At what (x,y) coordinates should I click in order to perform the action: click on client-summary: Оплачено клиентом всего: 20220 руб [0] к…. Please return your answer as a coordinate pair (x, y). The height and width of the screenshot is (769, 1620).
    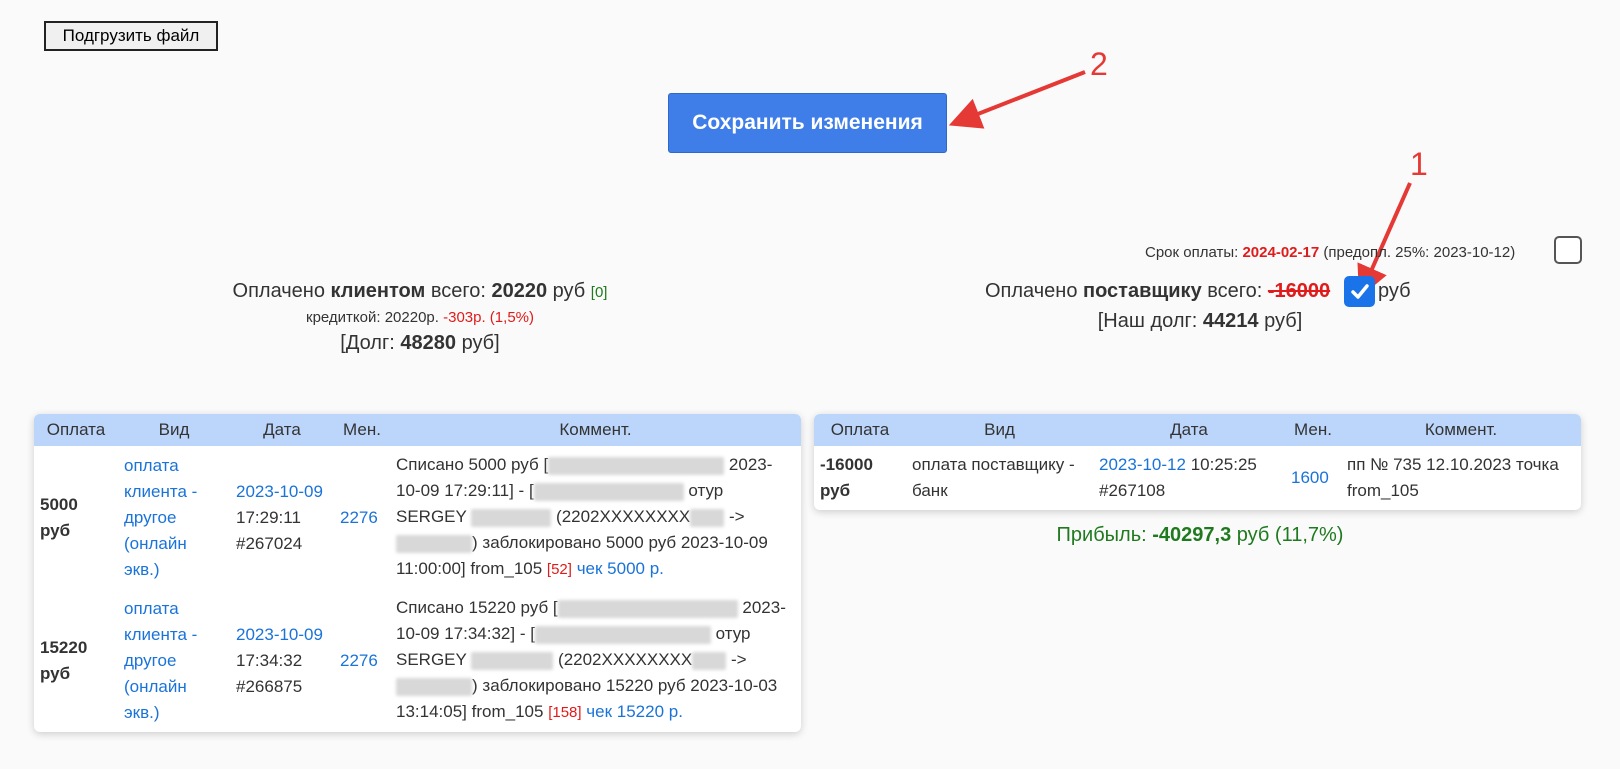
    Looking at the image, I should click on (420, 317).